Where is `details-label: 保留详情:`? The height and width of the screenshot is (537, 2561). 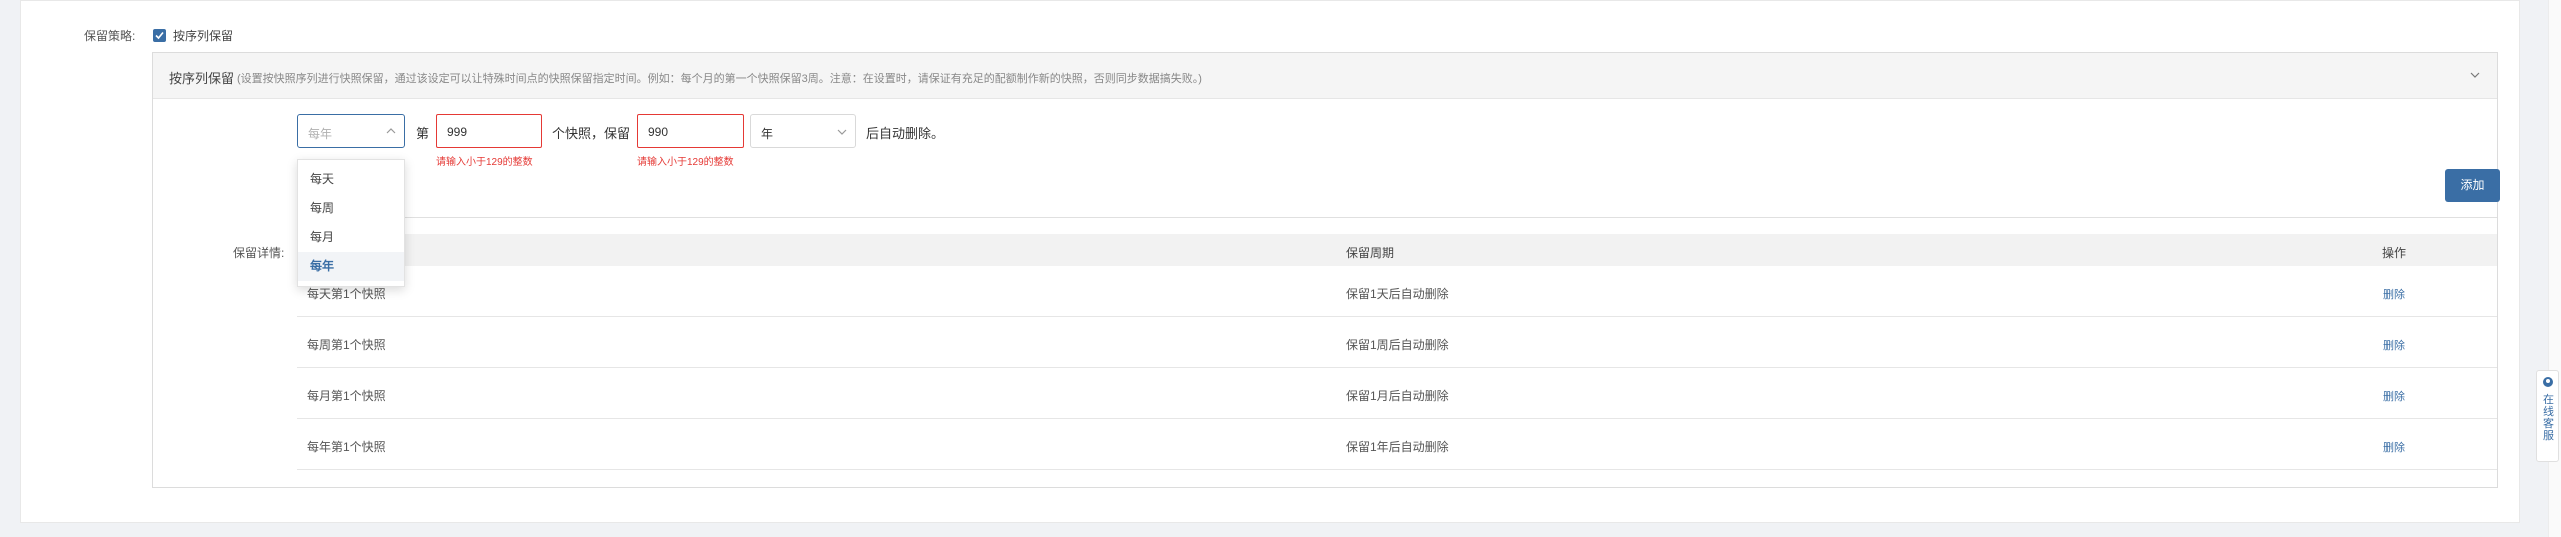 details-label: 保留详情: is located at coordinates (259, 253).